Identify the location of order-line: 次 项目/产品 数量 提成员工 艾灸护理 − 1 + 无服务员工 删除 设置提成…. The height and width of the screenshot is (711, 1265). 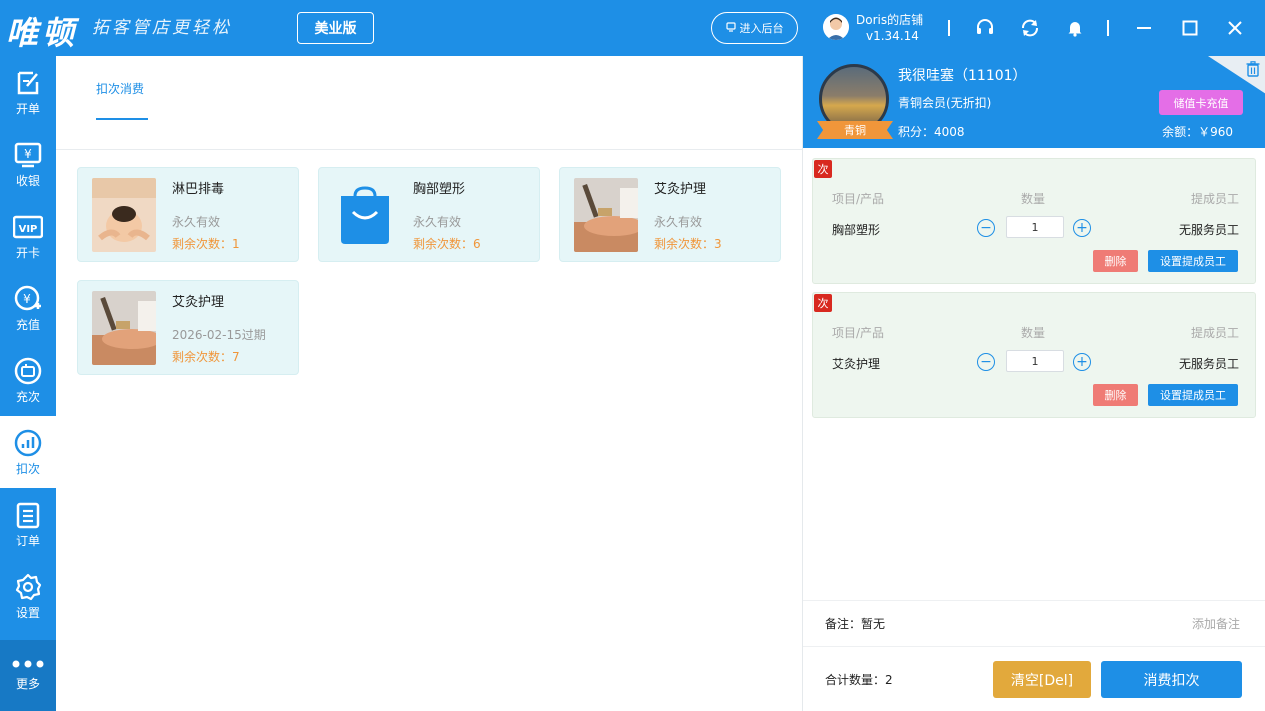
(1034, 355).